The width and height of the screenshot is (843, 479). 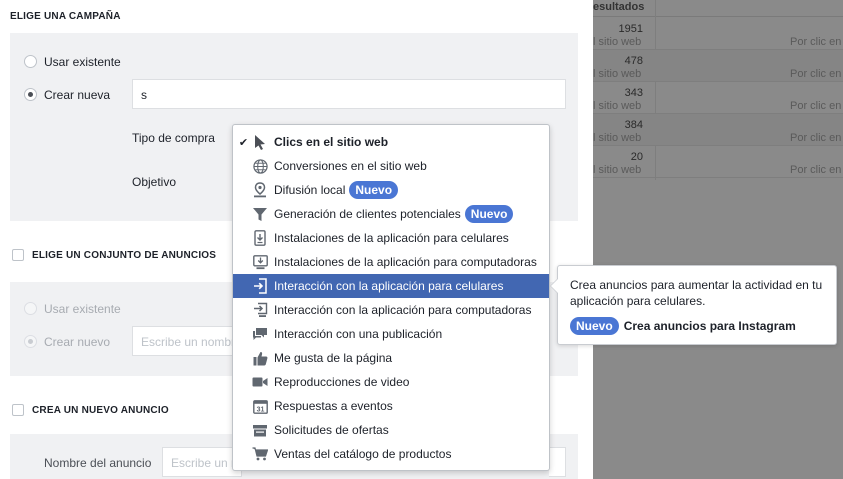 What do you see at coordinates (77, 342) in the screenshot?
I see `create-new-adset-label: Crear nuevo` at bounding box center [77, 342].